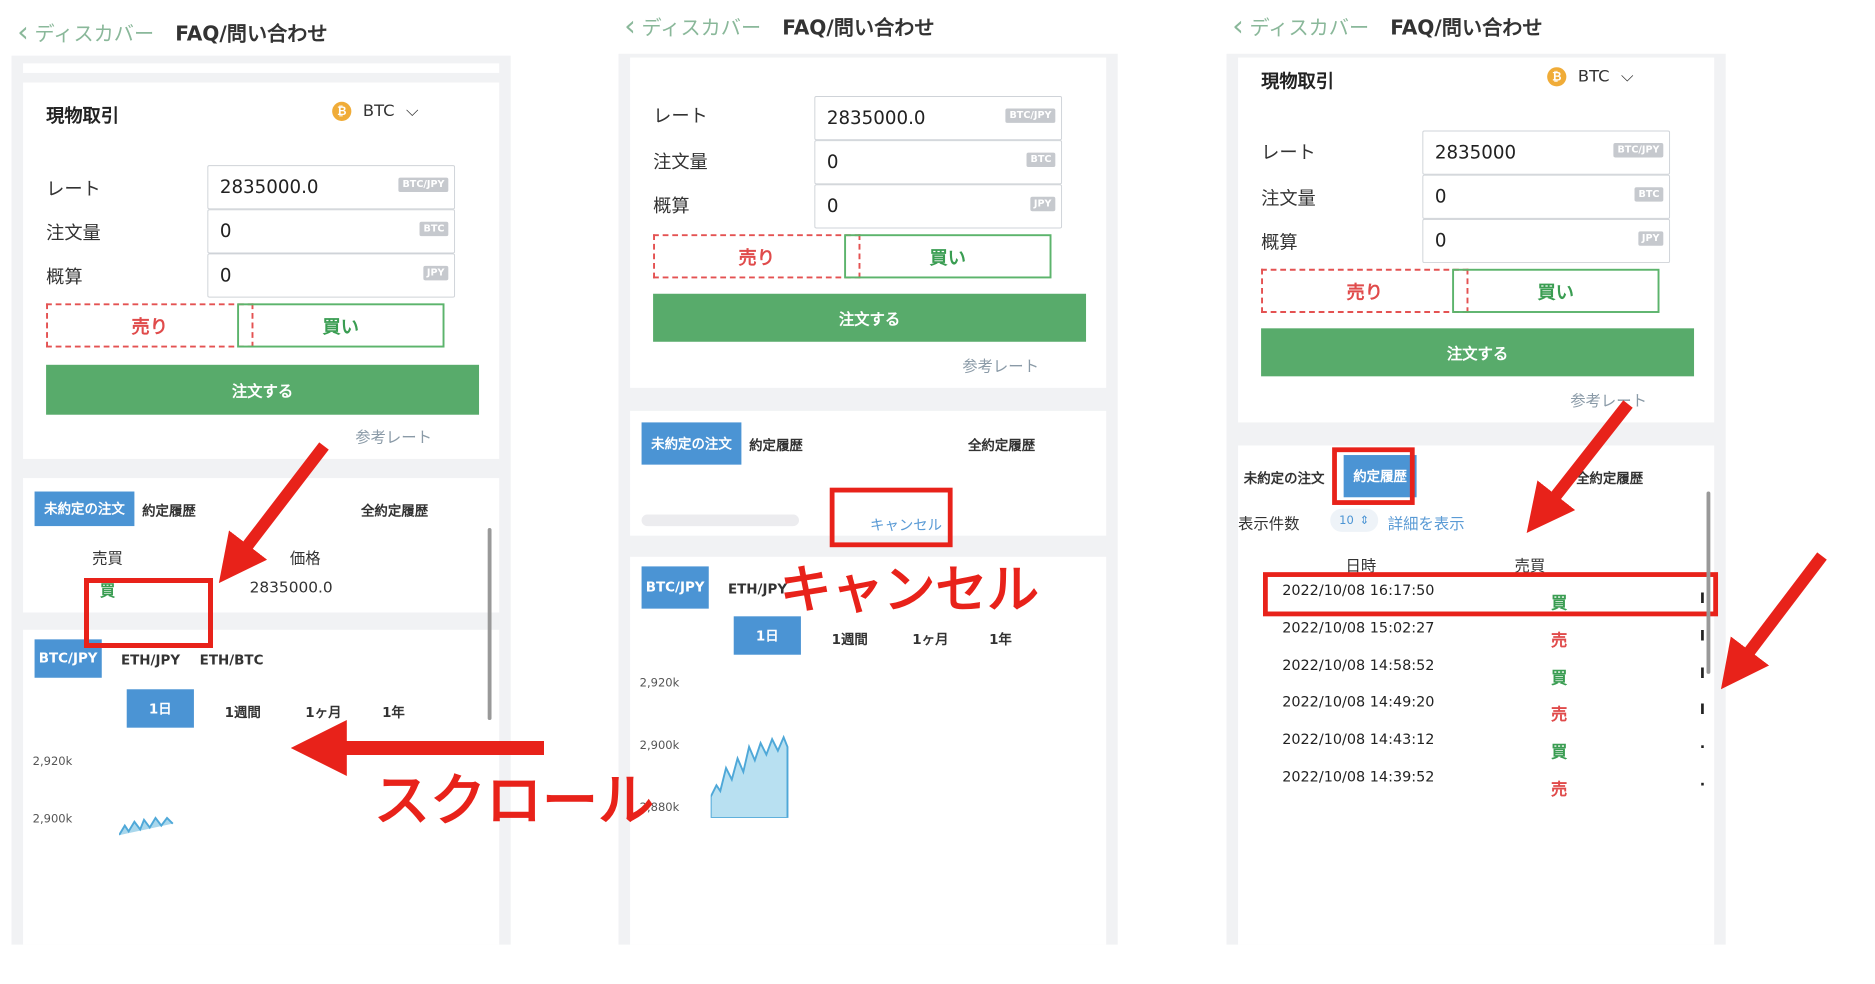  Describe the element at coordinates (232, 660) in the screenshot. I see `pair-ethbtc: ETH/BTC` at that location.